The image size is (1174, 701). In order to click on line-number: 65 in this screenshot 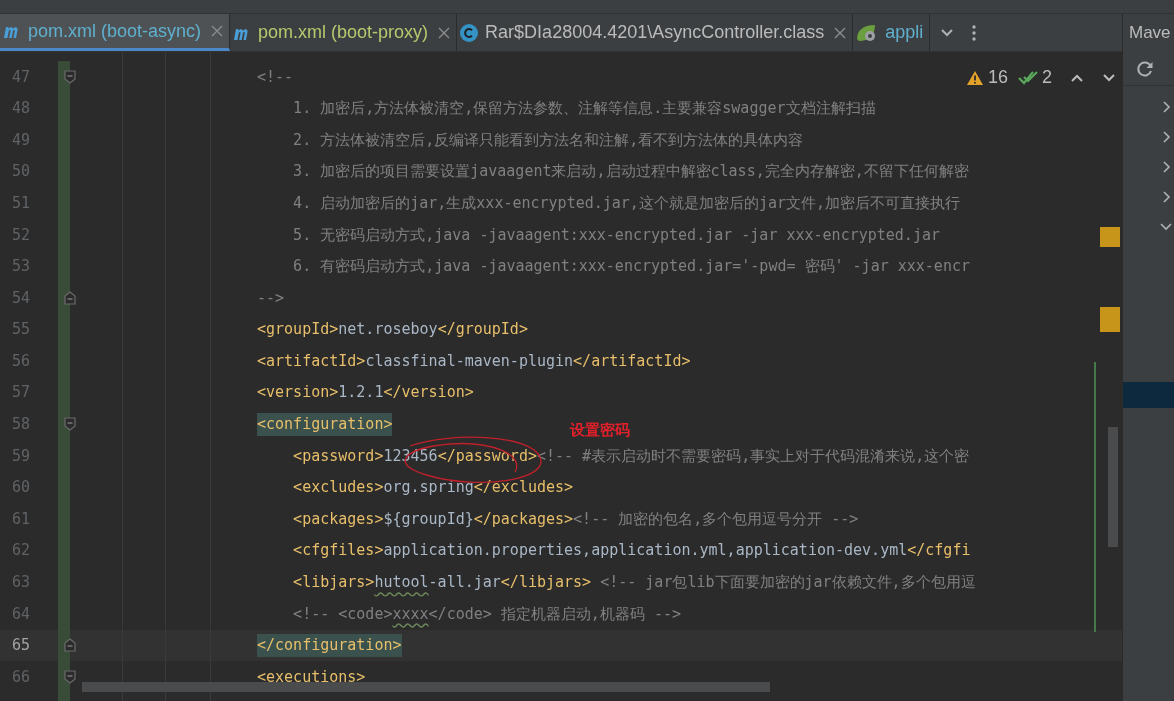, I will do `click(20, 646)`.